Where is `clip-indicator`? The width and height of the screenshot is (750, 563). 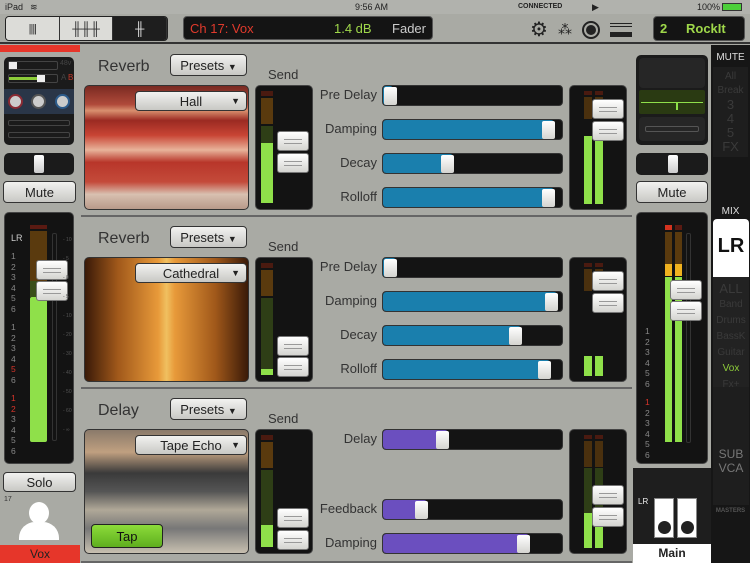
clip-indicator is located at coordinates (38, 227).